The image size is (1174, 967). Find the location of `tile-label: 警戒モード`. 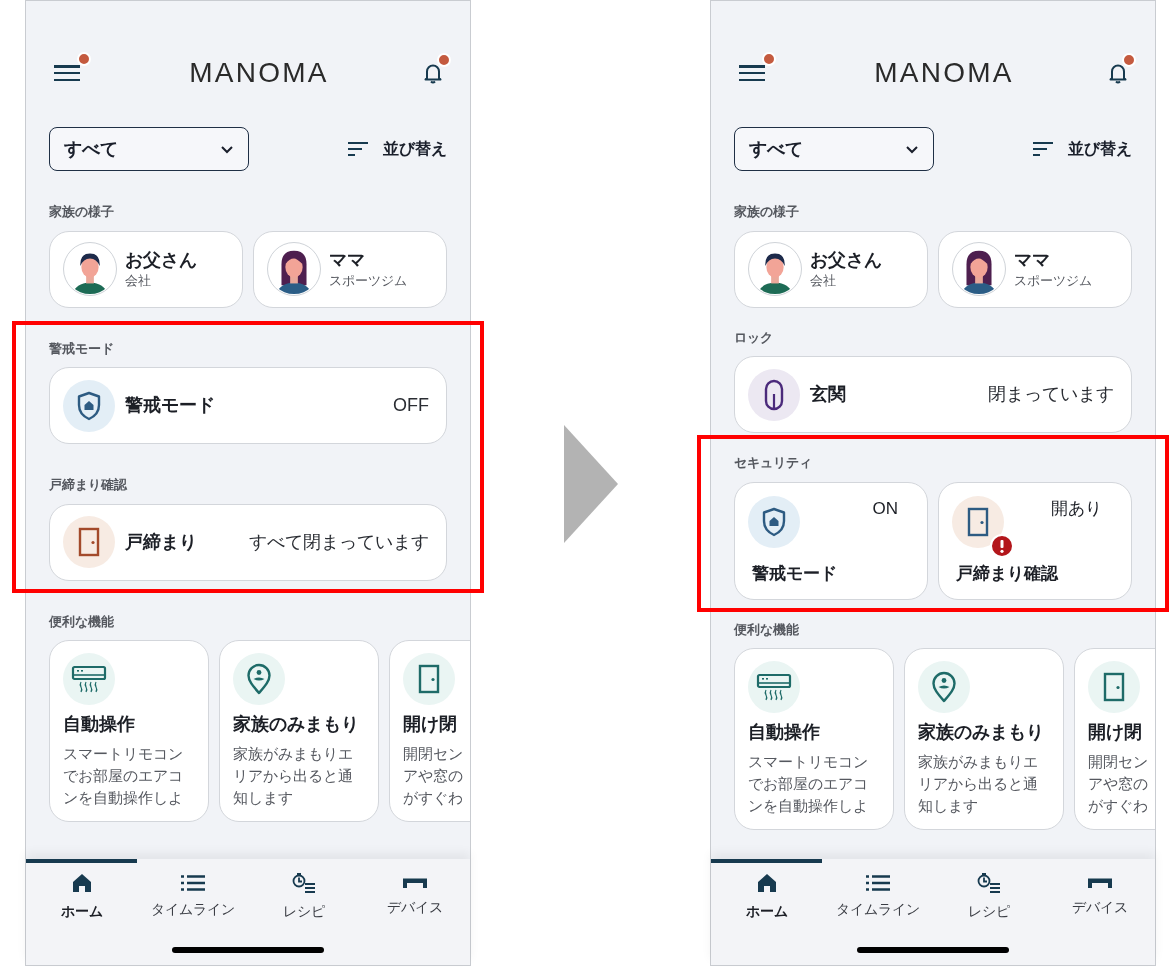

tile-label: 警戒モード is located at coordinates (795, 574).